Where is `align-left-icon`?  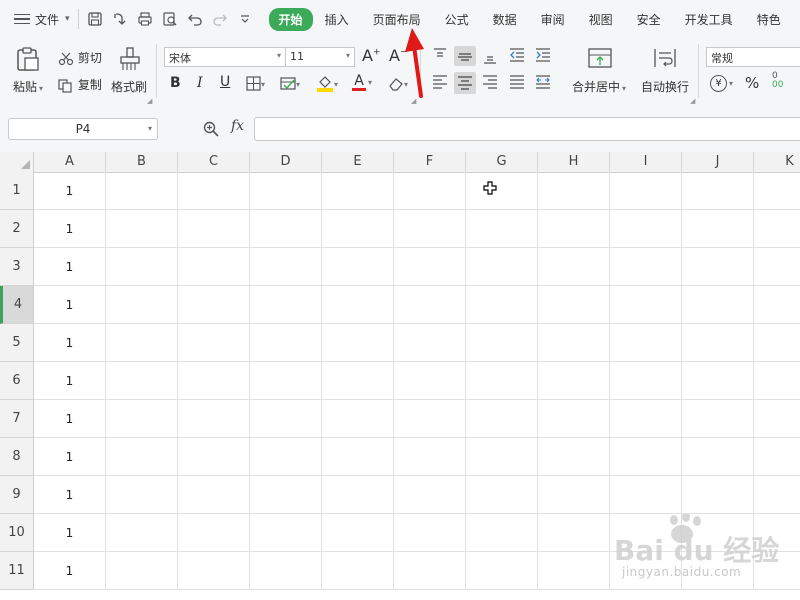
align-left-icon is located at coordinates (441, 83).